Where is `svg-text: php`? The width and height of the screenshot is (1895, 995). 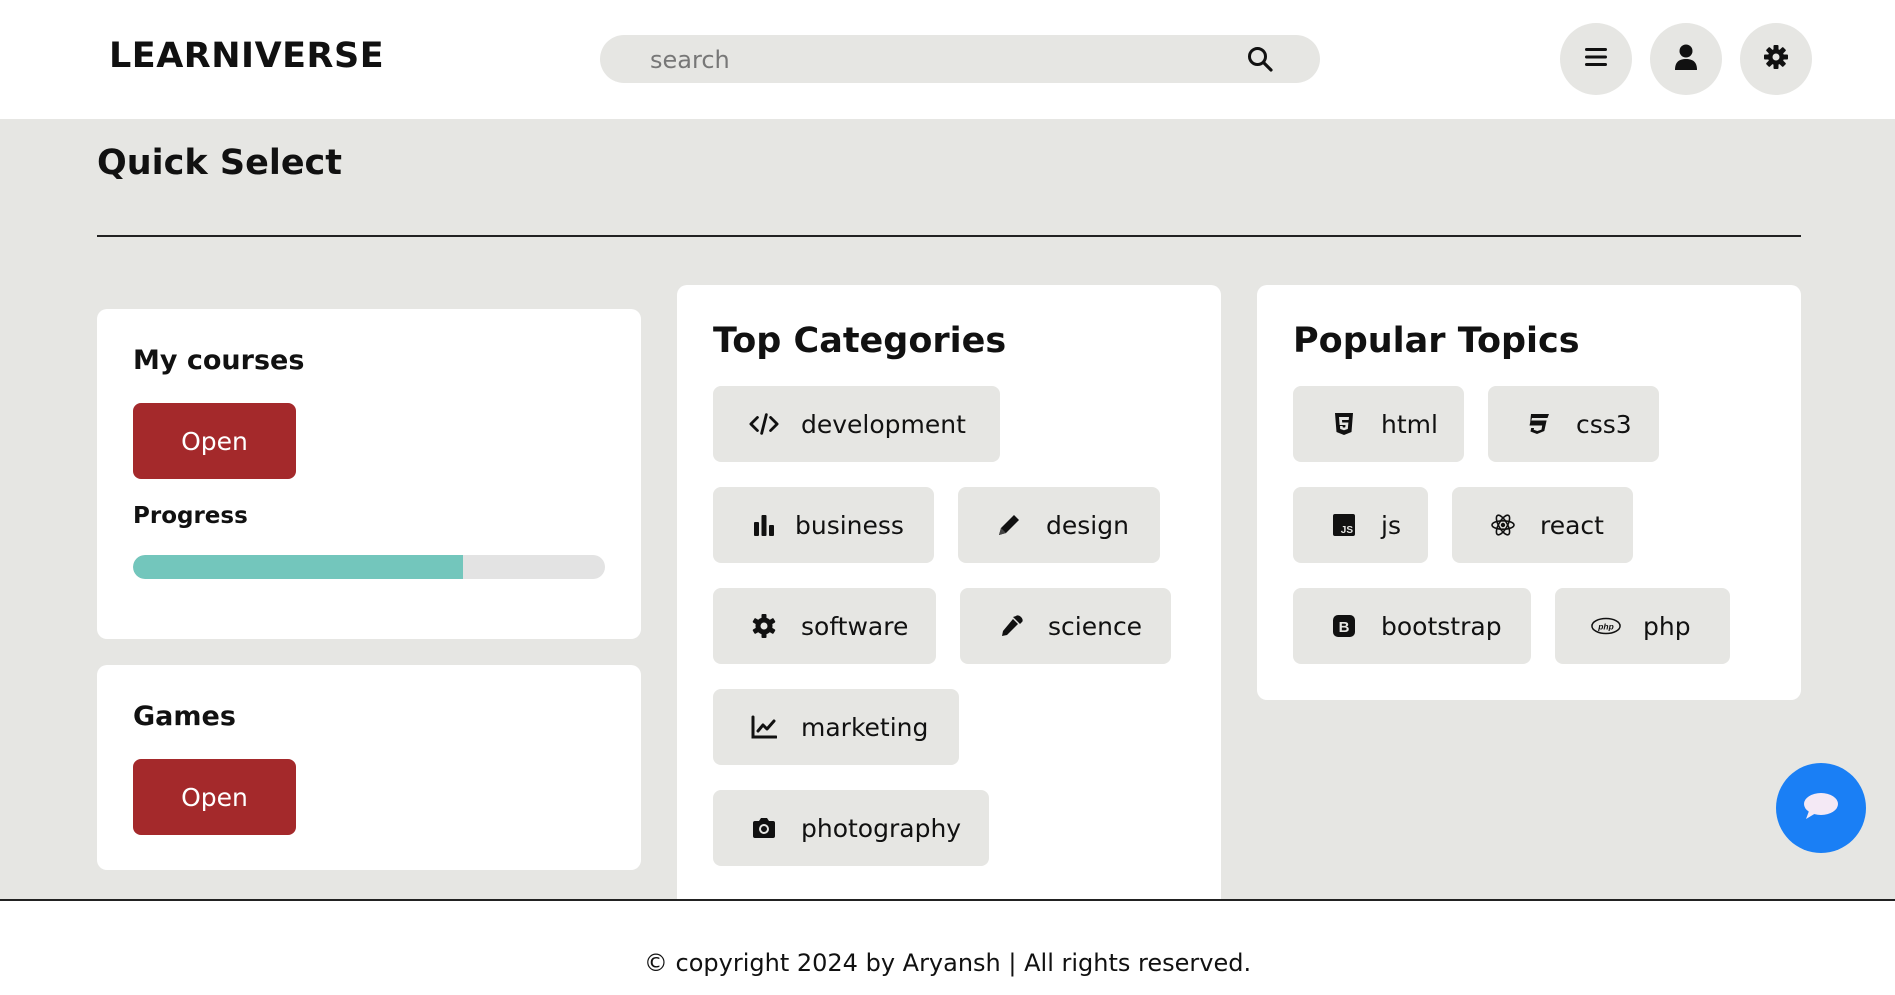
svg-text: php is located at coordinates (1605, 626).